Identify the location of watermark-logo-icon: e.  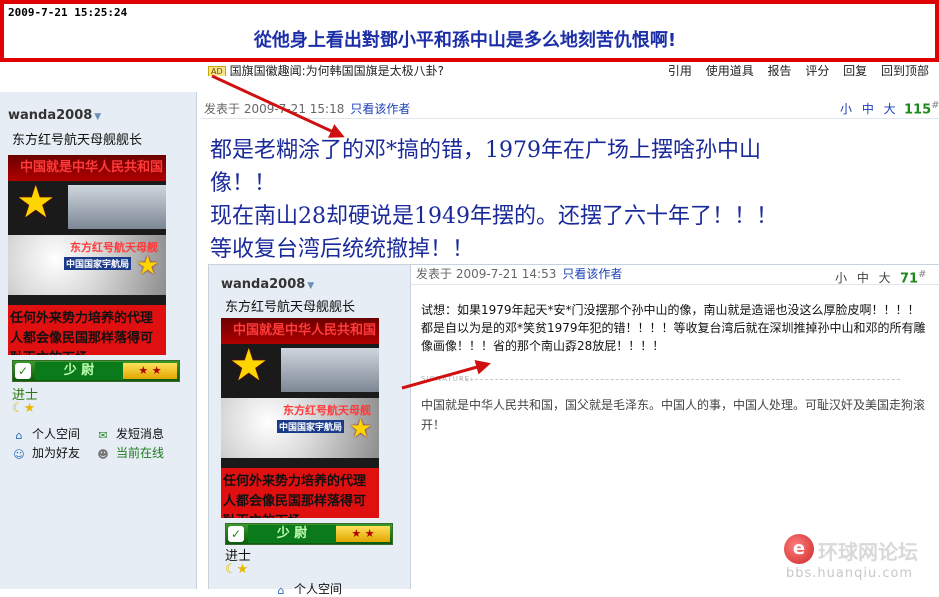
(799, 549).